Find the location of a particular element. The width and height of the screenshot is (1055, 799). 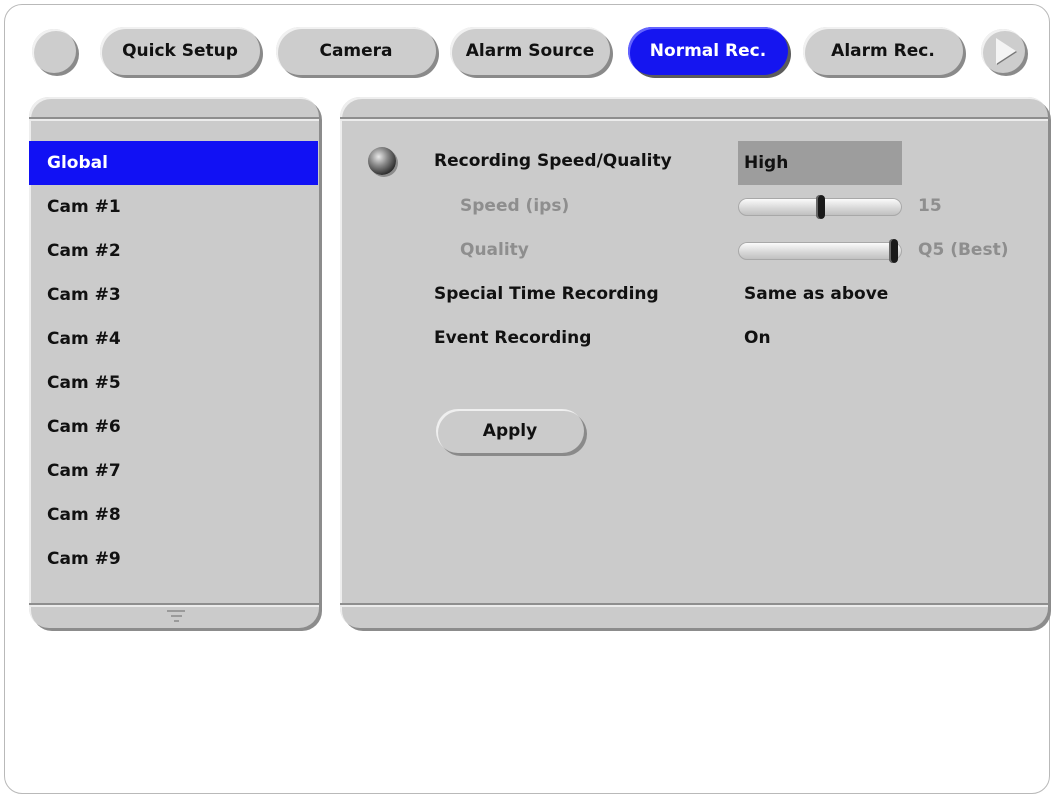

quality-value: Q5 (Best) is located at coordinates (963, 250).